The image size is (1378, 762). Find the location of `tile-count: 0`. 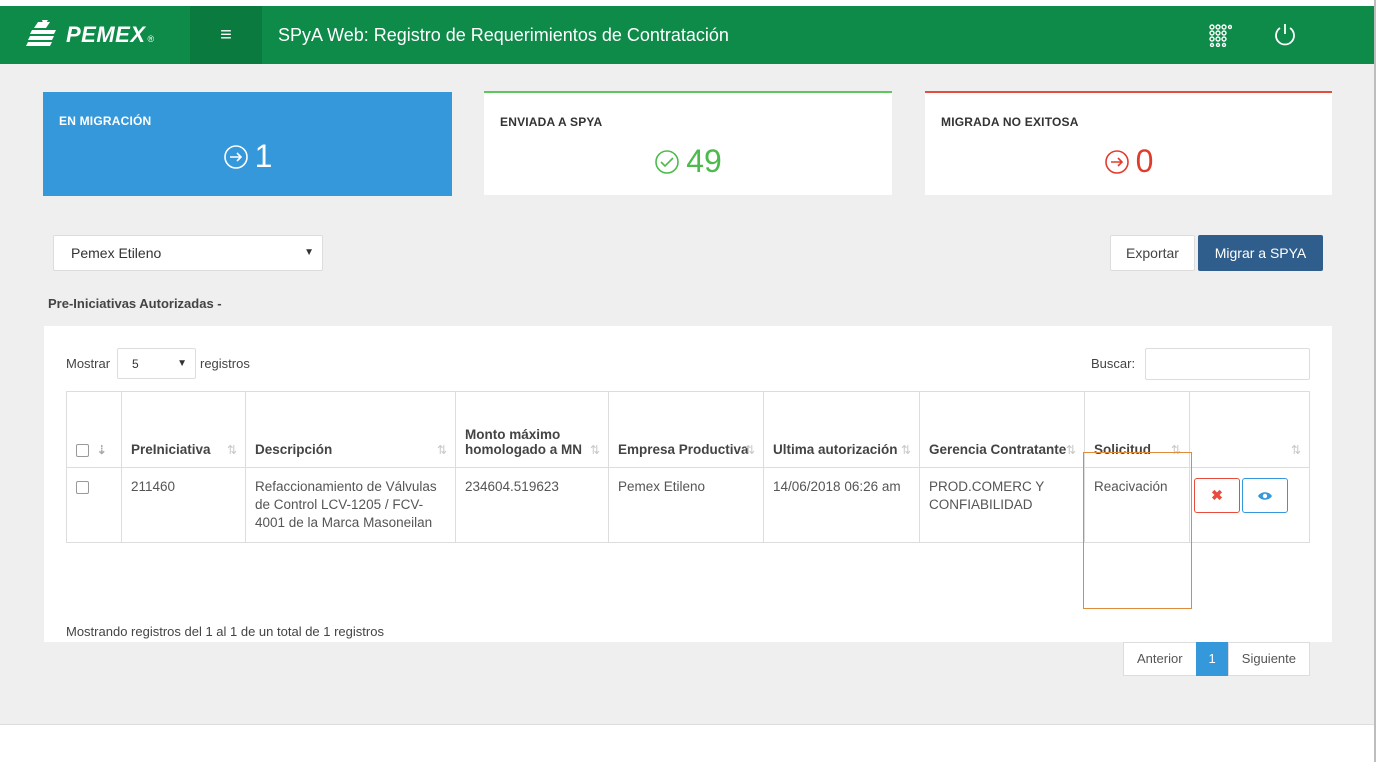

tile-count: 0 is located at coordinates (1144, 161).